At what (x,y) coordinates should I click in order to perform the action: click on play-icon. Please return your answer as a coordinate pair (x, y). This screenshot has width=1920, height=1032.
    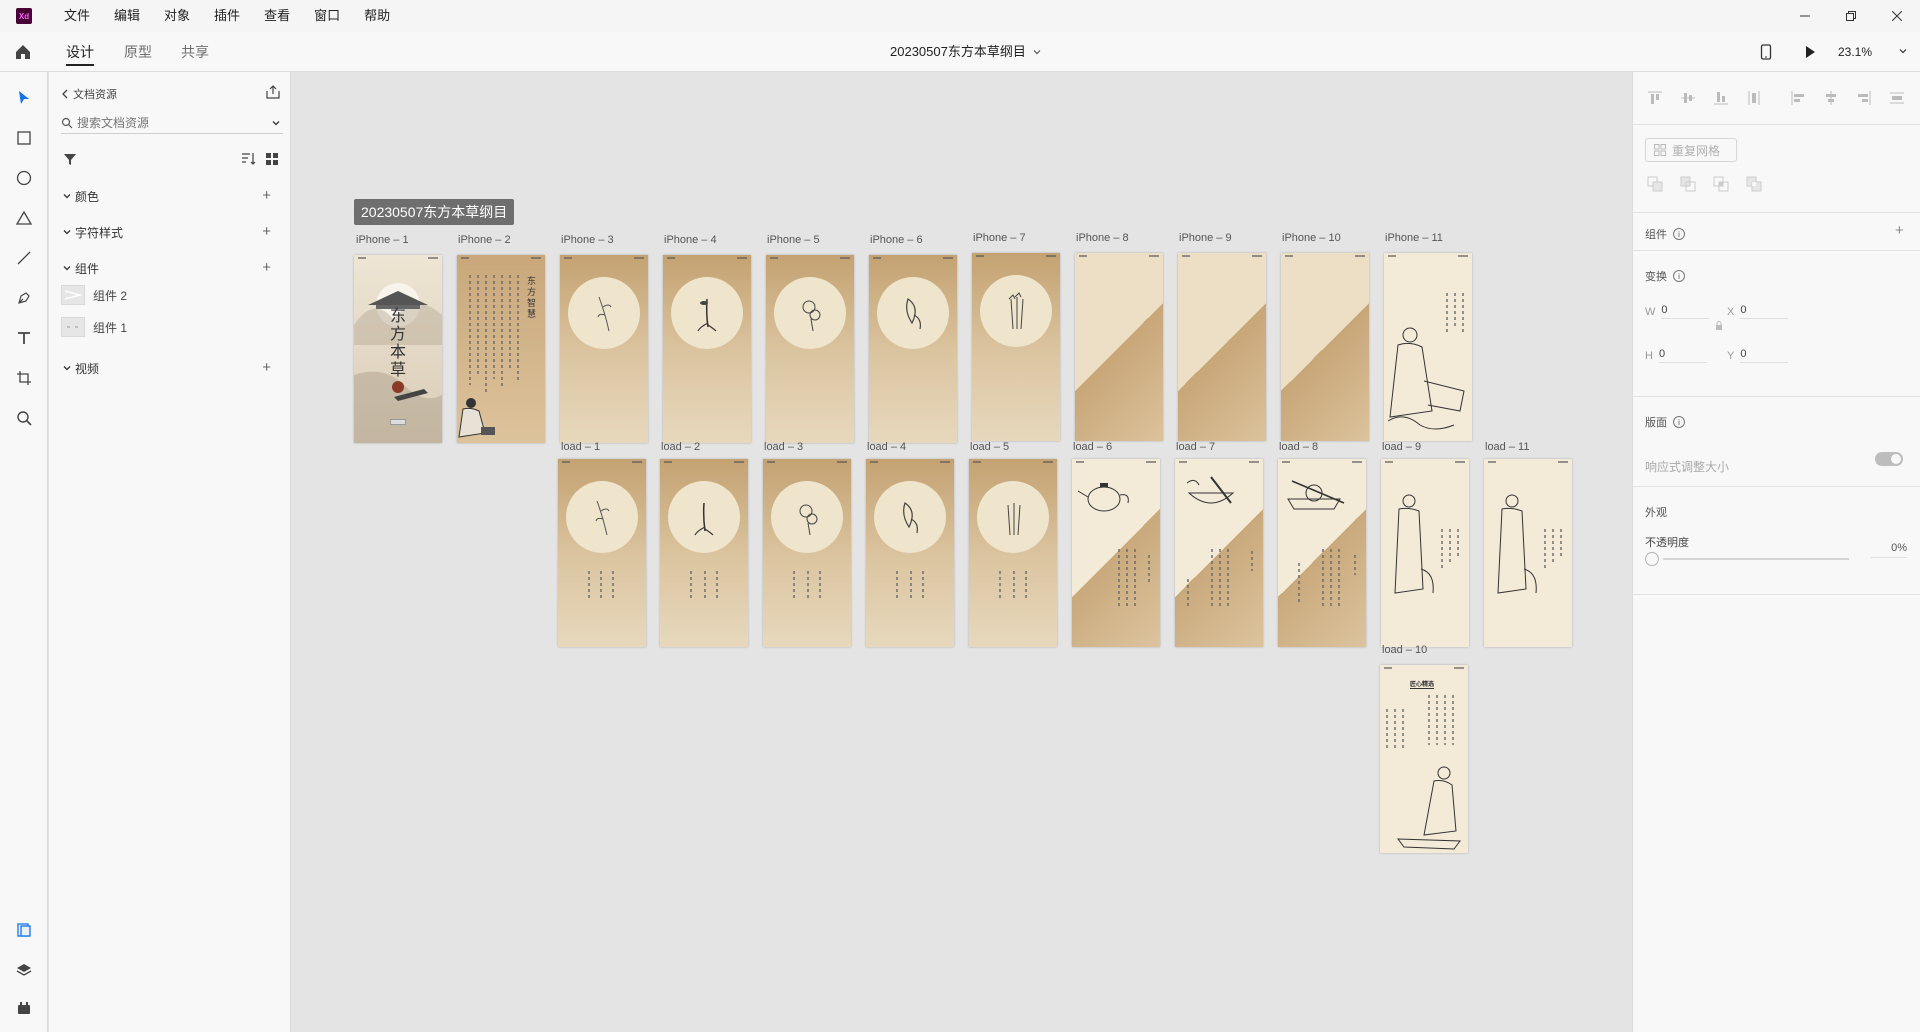
    Looking at the image, I should click on (1810, 52).